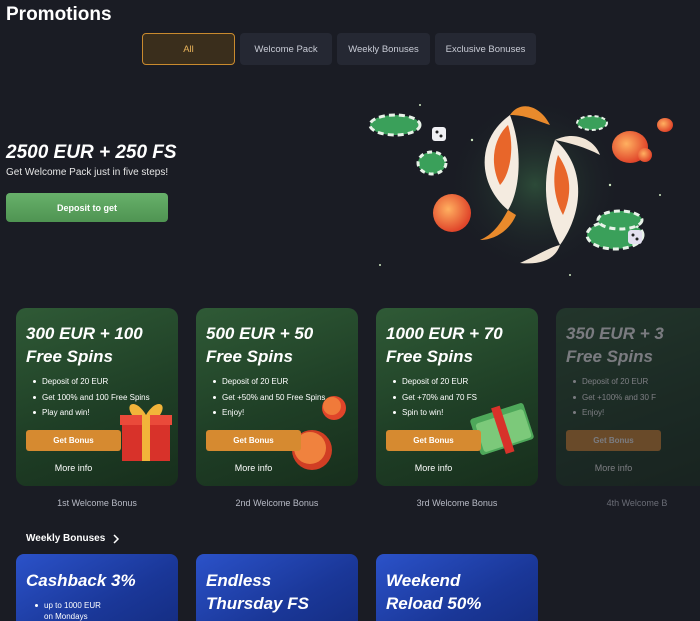 This screenshot has width=700, height=621. I want to click on list-item: Enjoy!, so click(614, 416).